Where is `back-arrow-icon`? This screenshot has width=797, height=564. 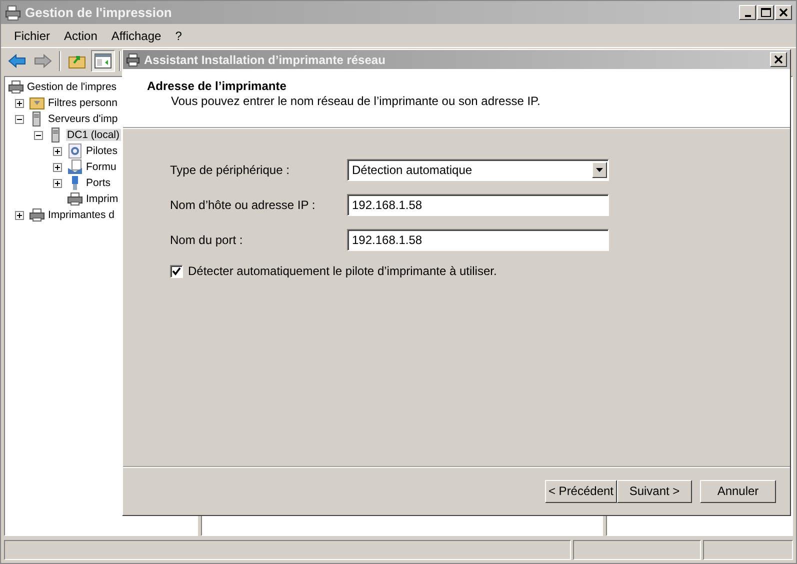
back-arrow-icon is located at coordinates (17, 61).